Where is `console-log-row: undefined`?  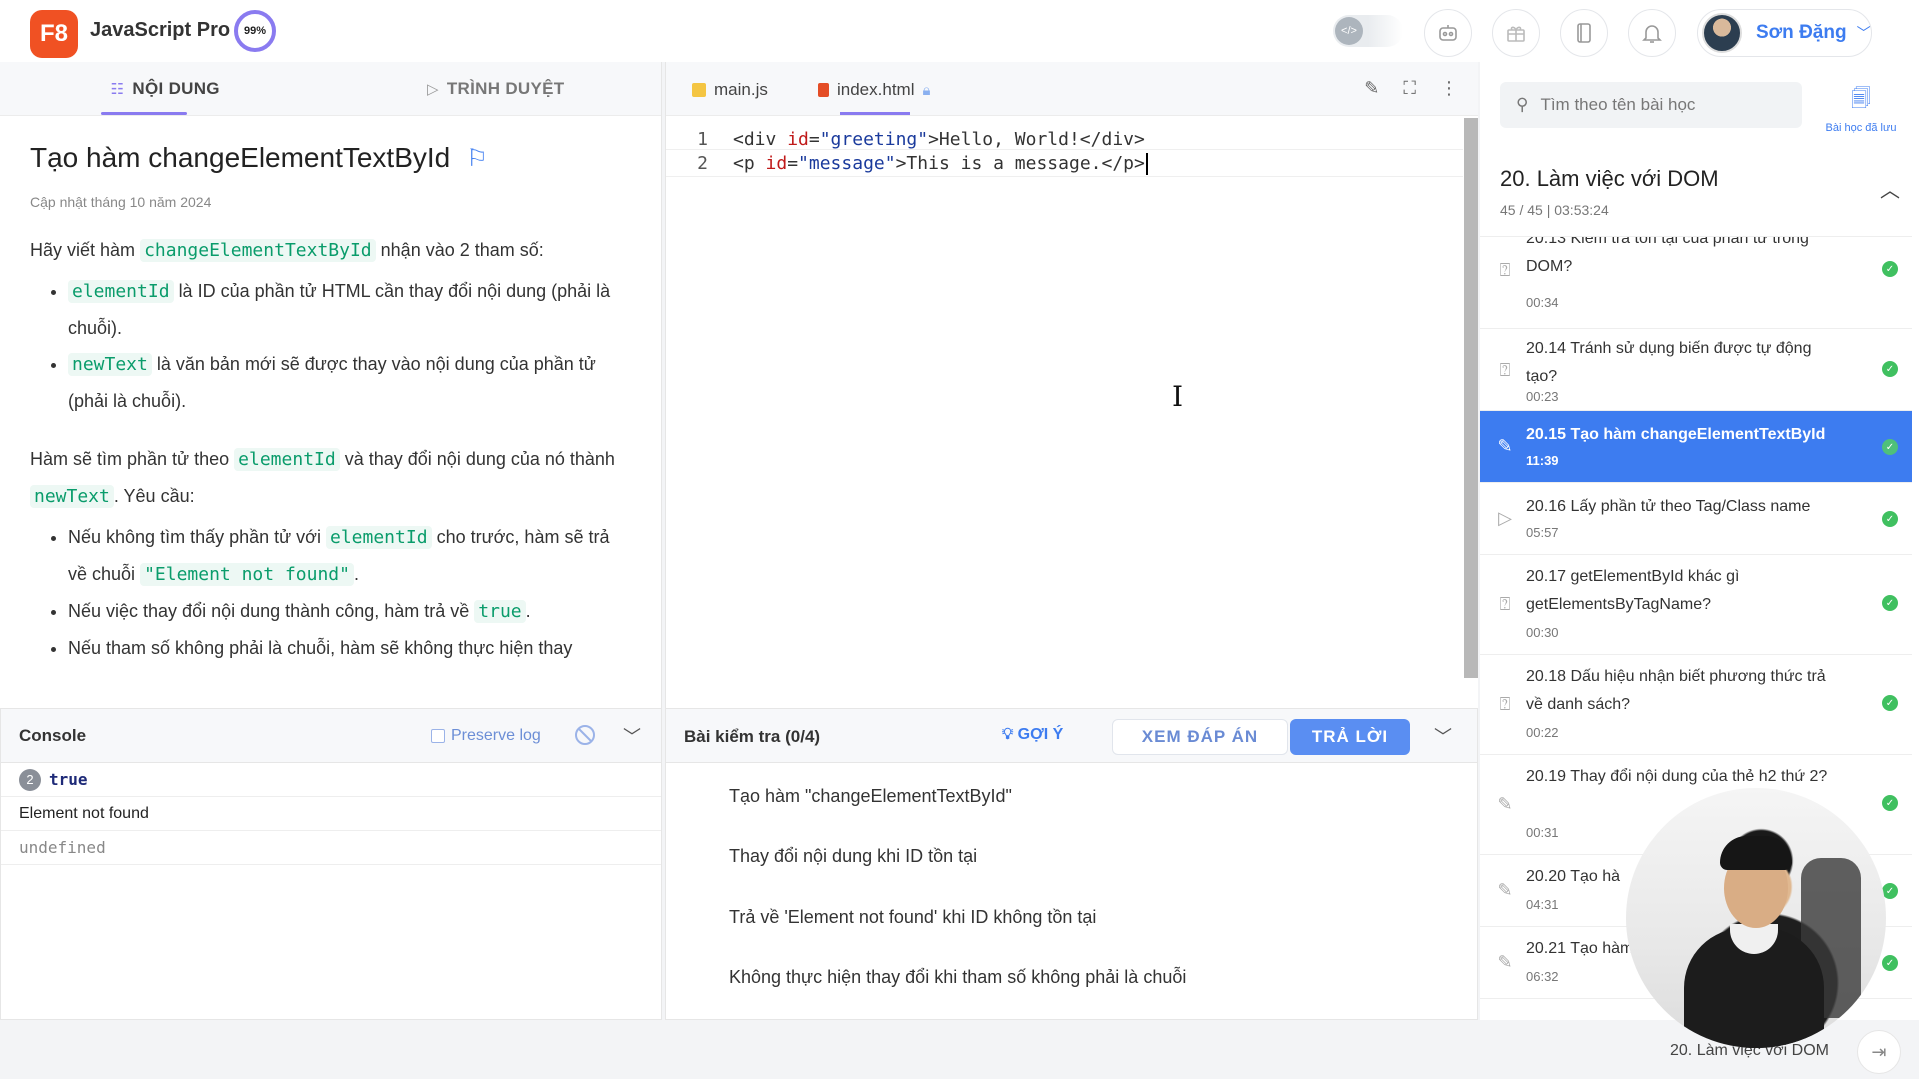
console-log-row: undefined is located at coordinates (331, 848).